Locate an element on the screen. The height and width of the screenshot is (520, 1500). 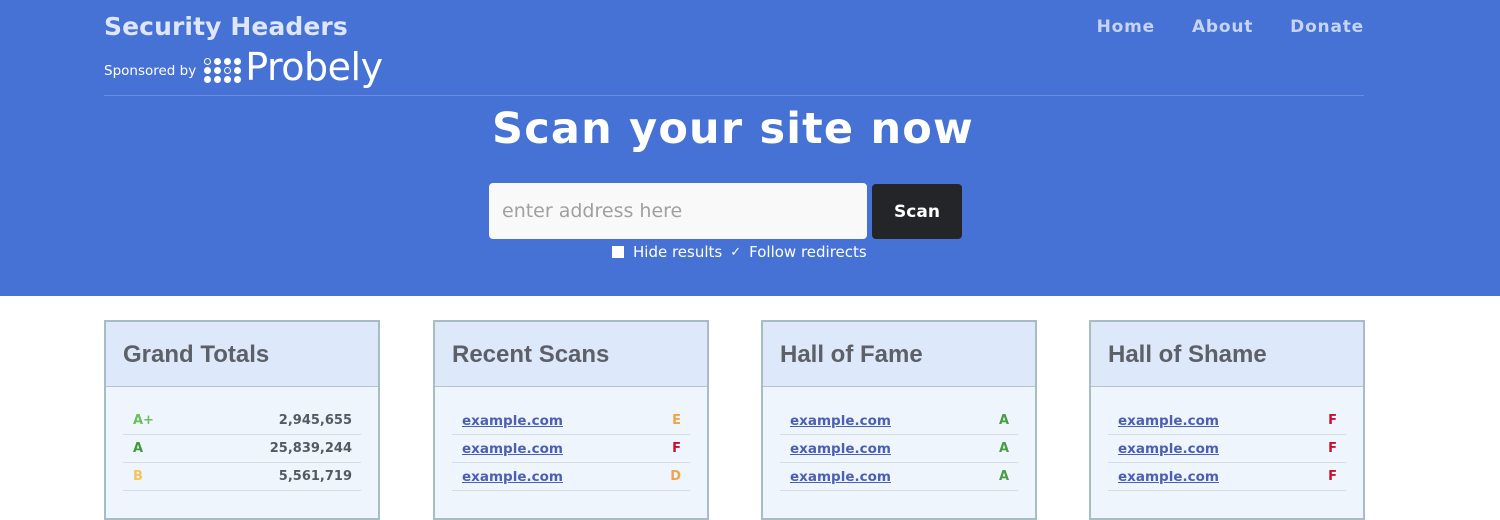
brand: Security Headers Sponsored by Probely is located at coordinates (243, 49).